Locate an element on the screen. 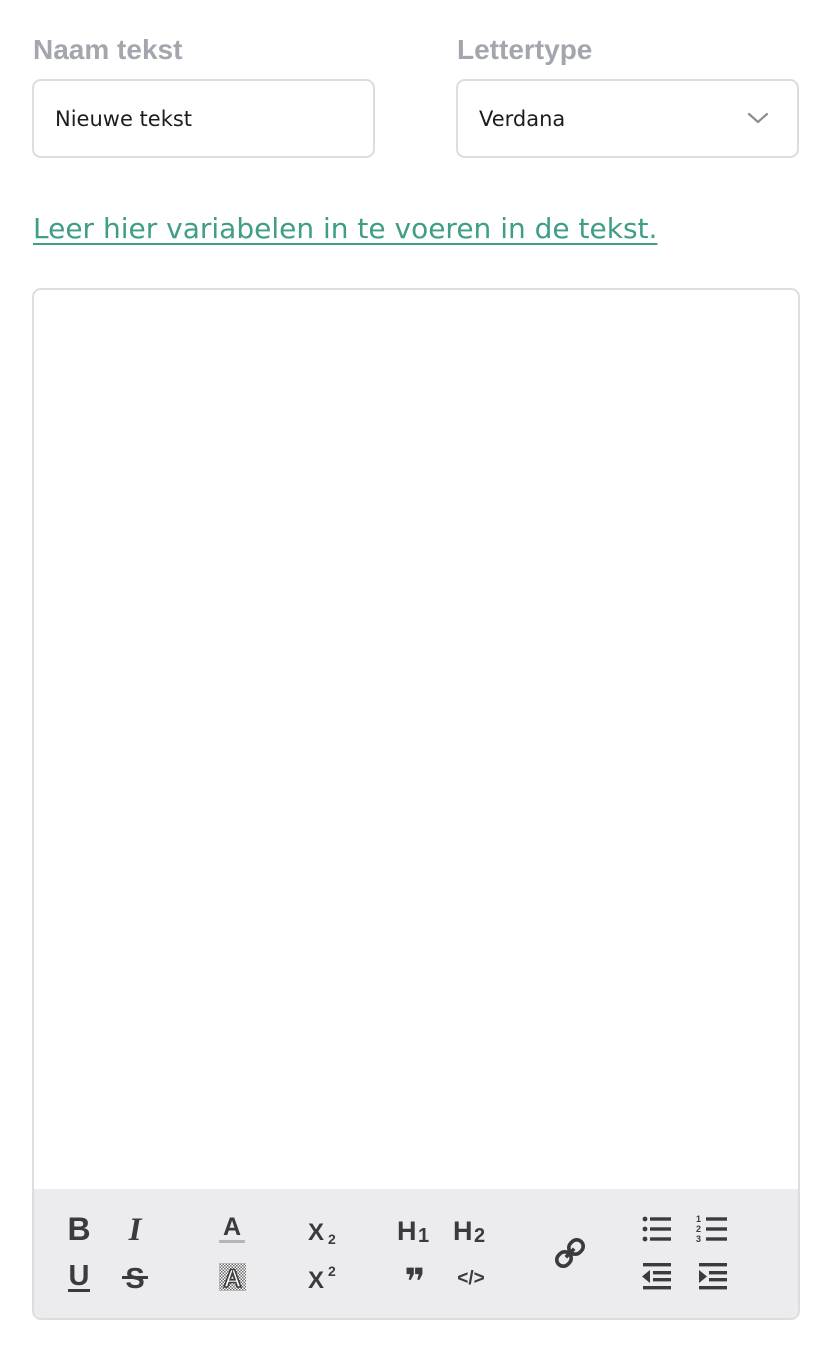 This screenshot has width=836, height=1352. bullet-list-button is located at coordinates (656, 1229).